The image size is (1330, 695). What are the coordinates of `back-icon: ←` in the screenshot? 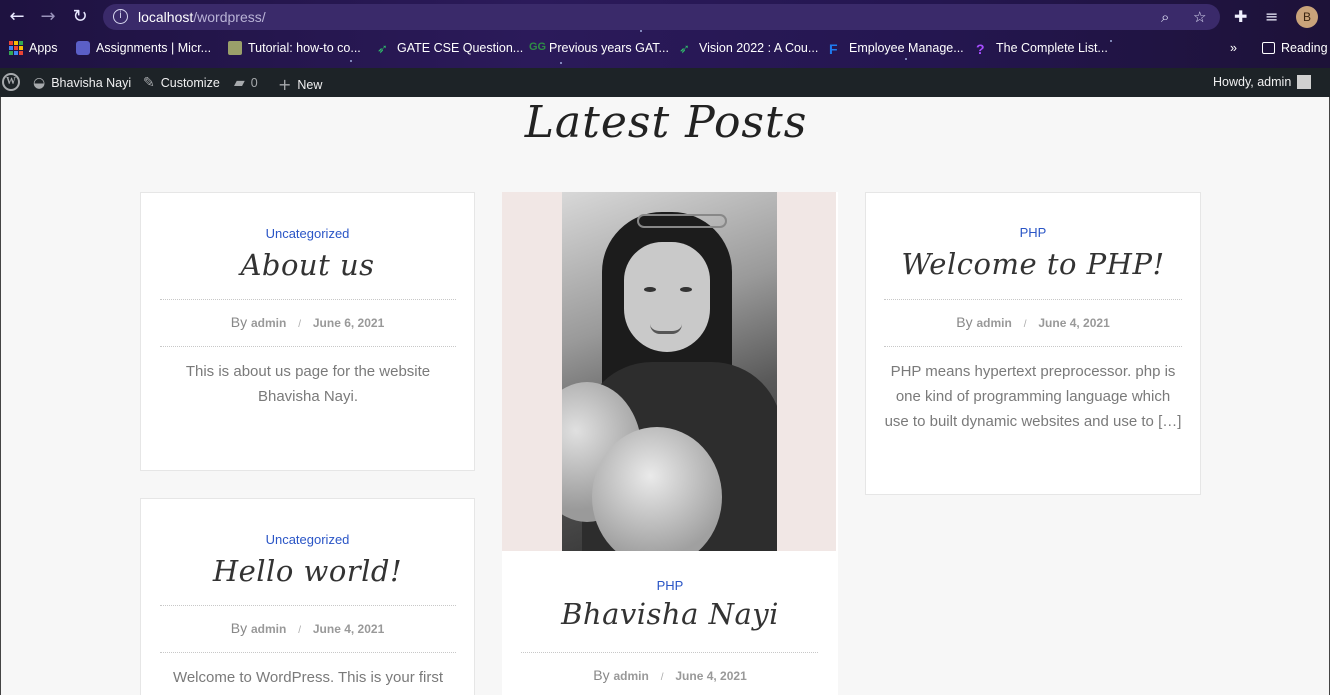 It's located at (17, 17).